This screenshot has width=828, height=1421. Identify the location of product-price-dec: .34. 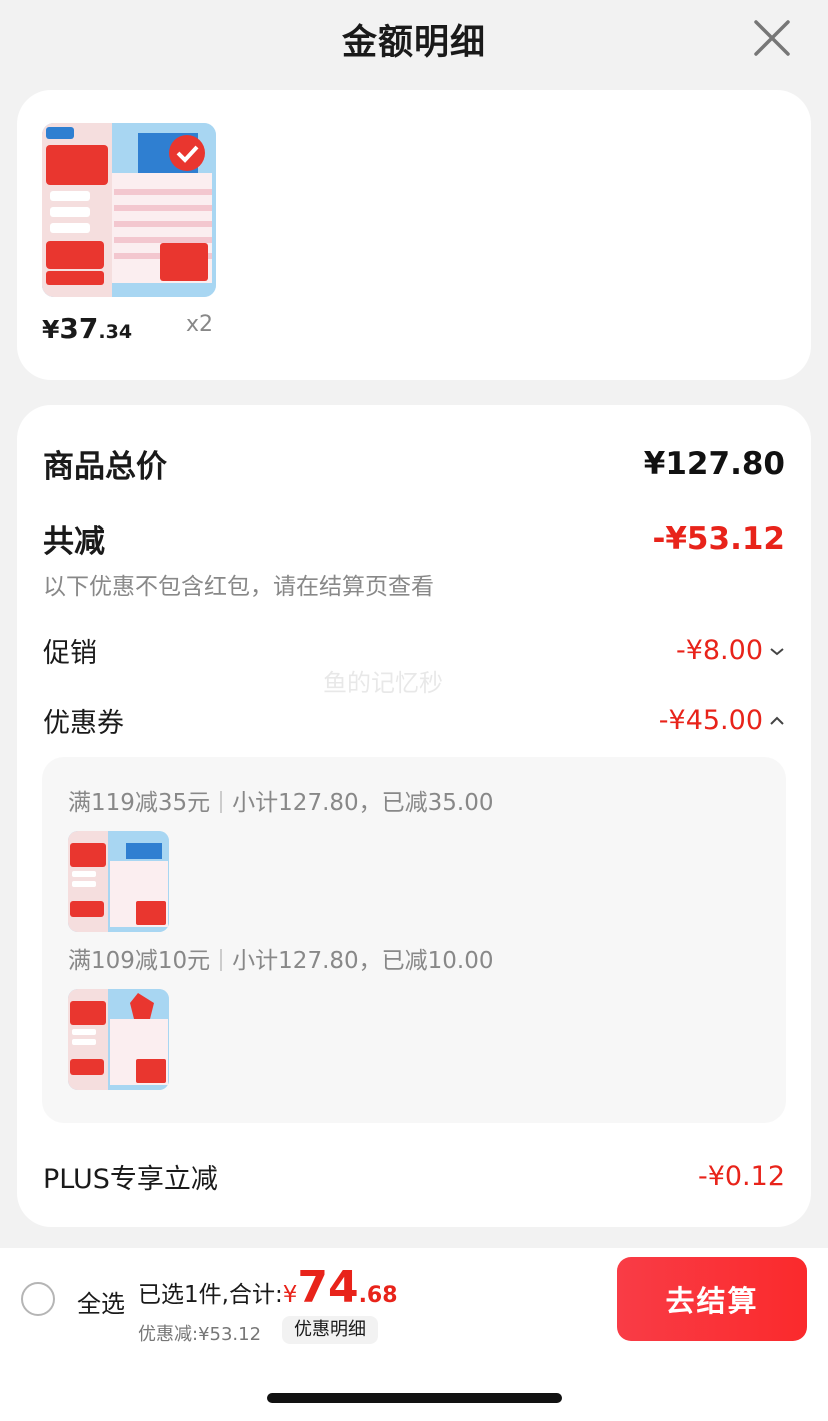
(115, 332).